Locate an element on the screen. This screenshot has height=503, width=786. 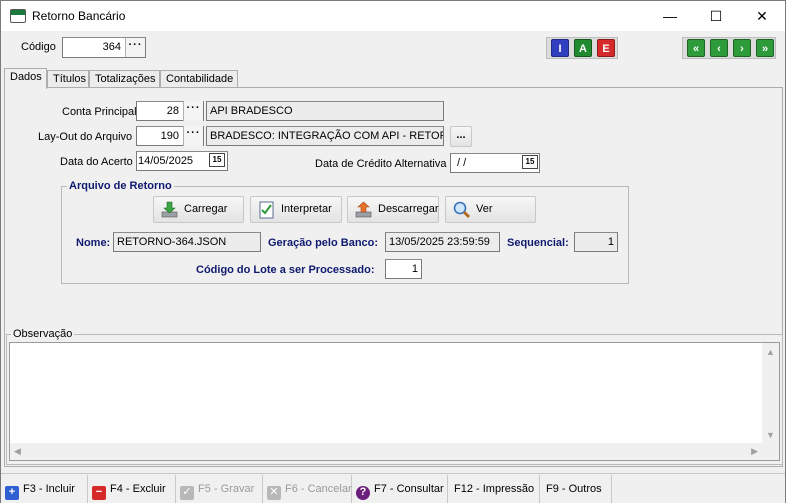
f5-gravar-button: ✓ F5 - Gravar is located at coordinates (219, 489).